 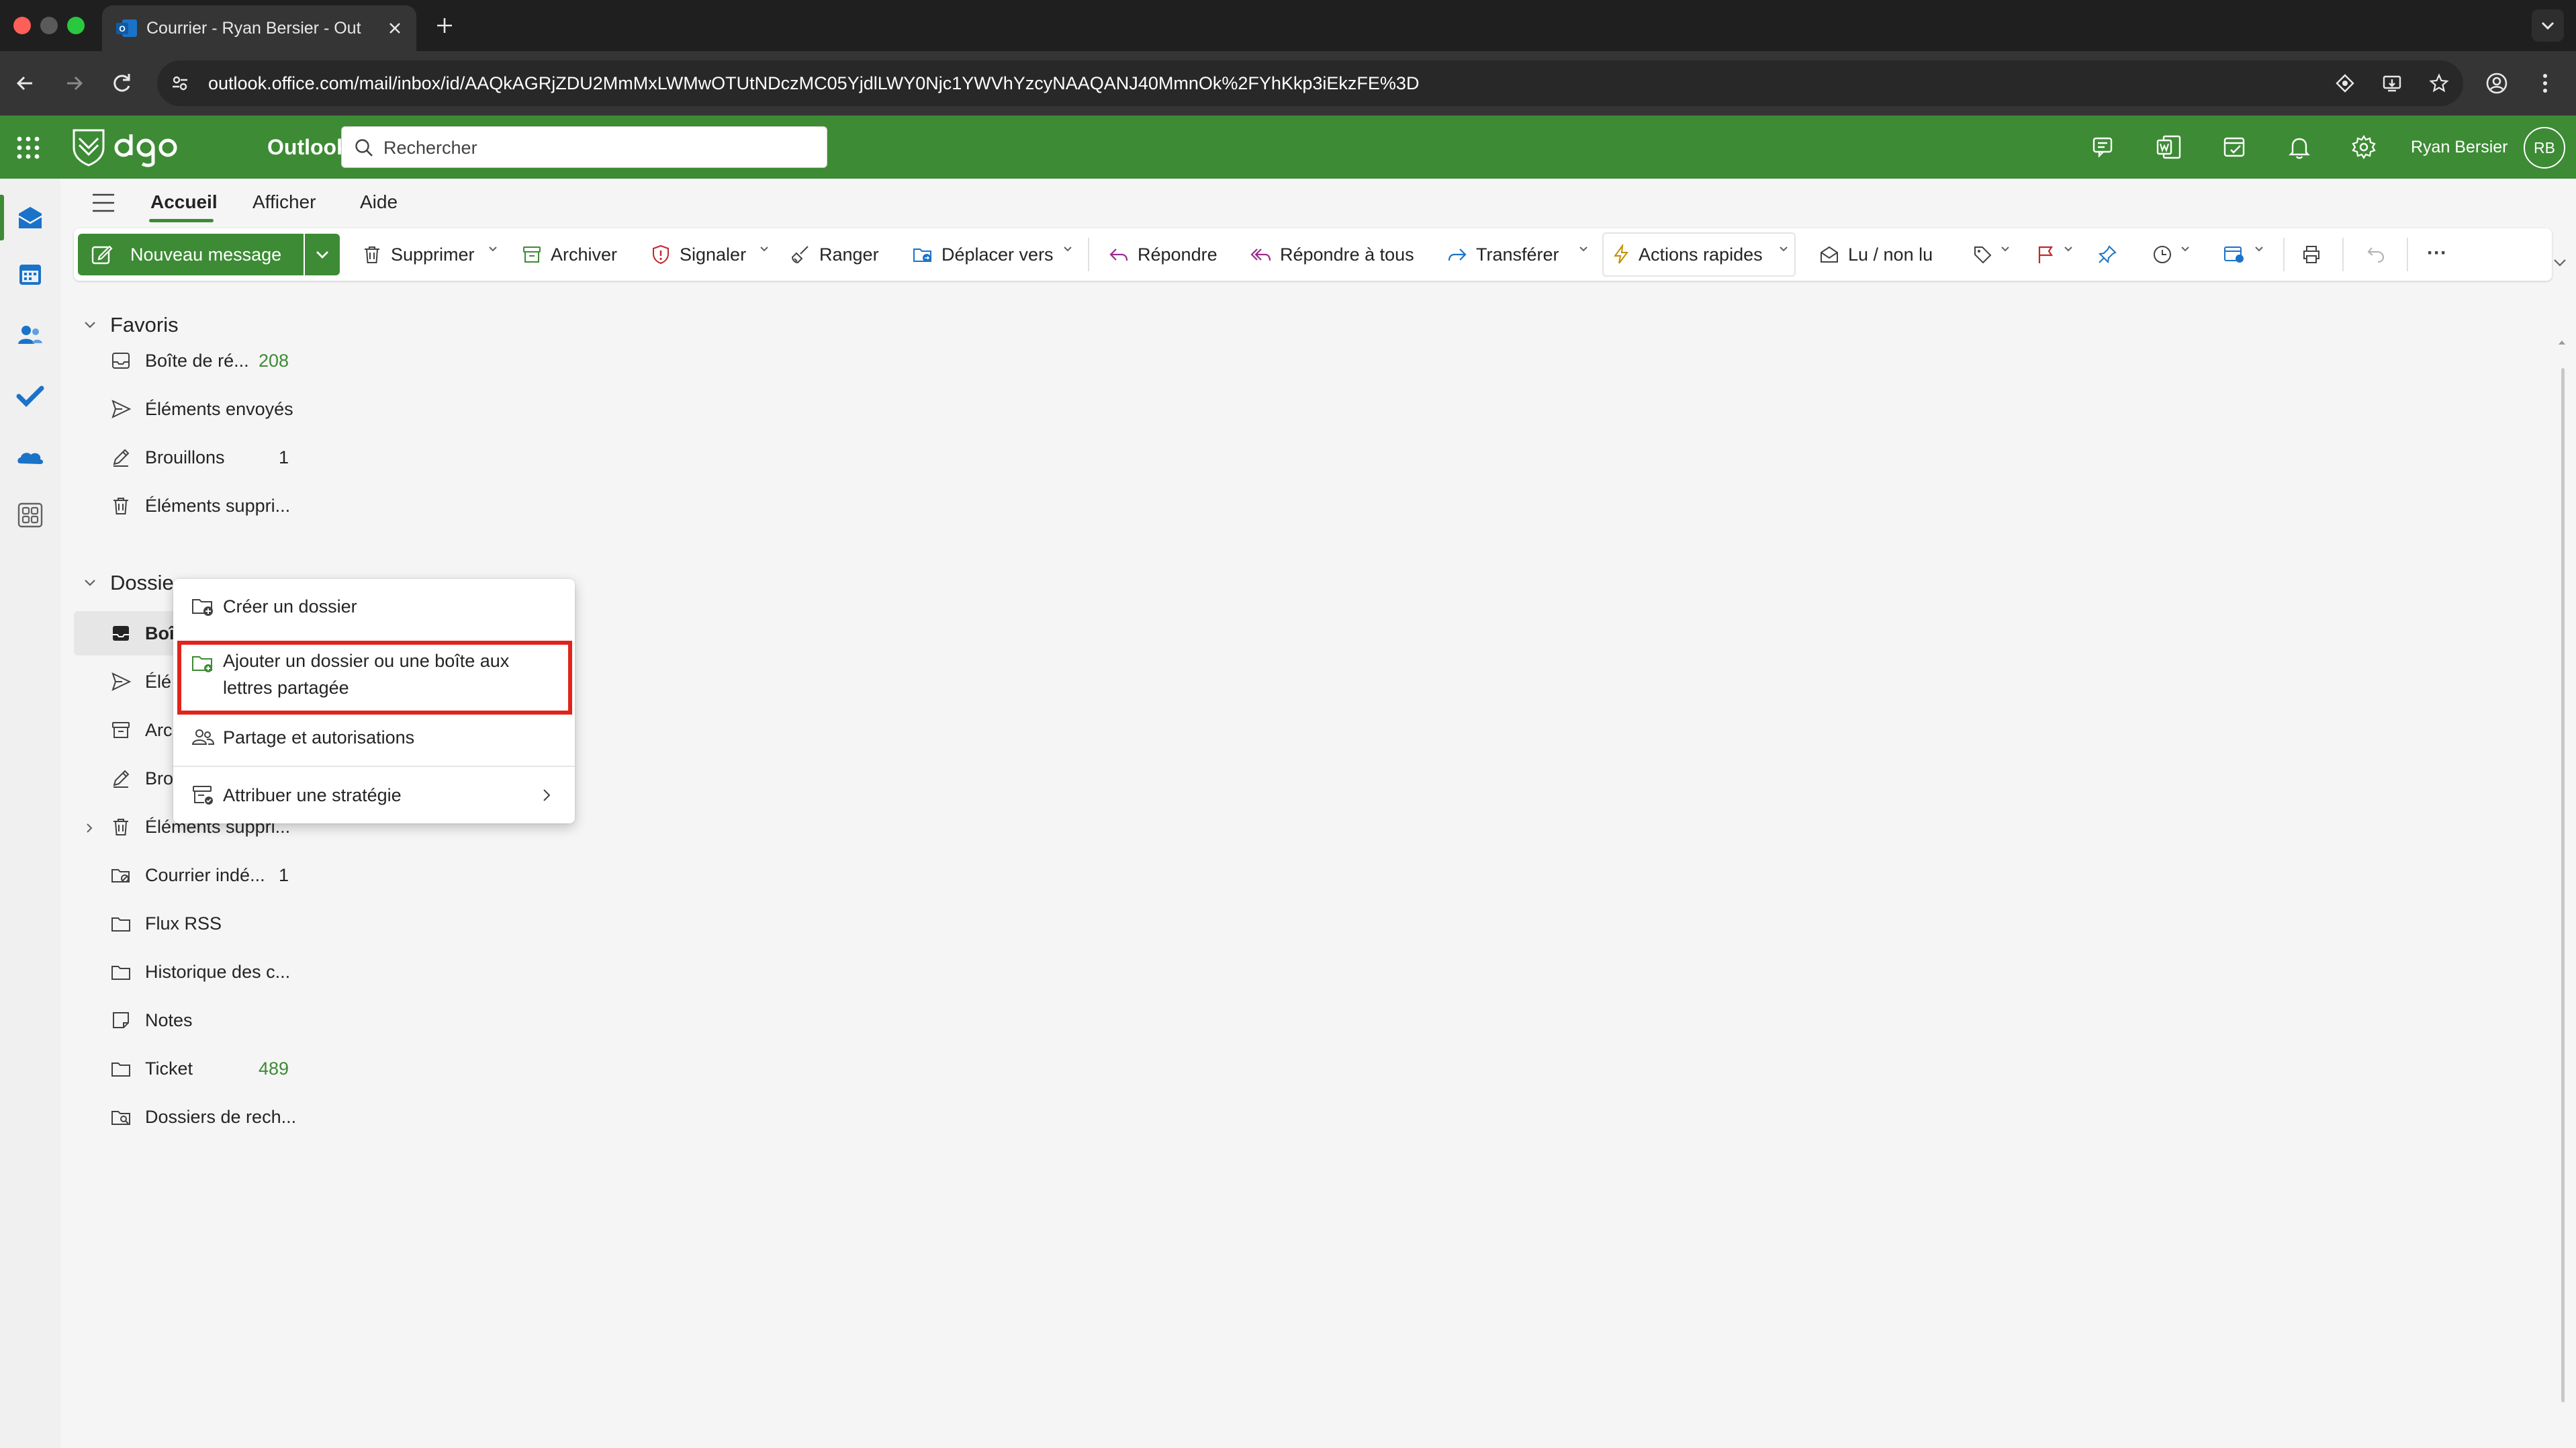 What do you see at coordinates (2162, 254) in the screenshot?
I see `snooze-clock-icon` at bounding box center [2162, 254].